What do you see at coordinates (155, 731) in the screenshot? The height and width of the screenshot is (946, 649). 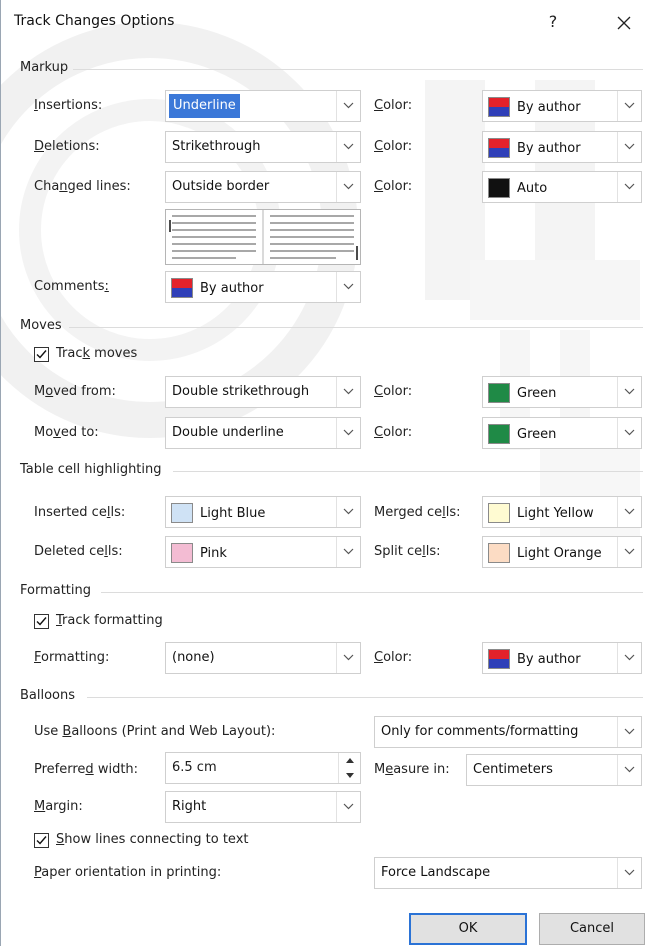 I see `use-balloons-label: Use Balloons (Print and Web Layout):` at bounding box center [155, 731].